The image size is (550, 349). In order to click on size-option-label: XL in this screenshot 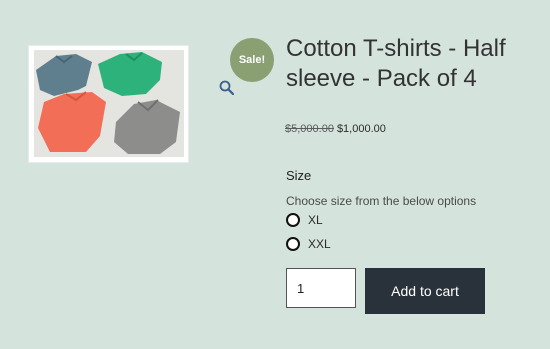, I will do `click(315, 220)`.